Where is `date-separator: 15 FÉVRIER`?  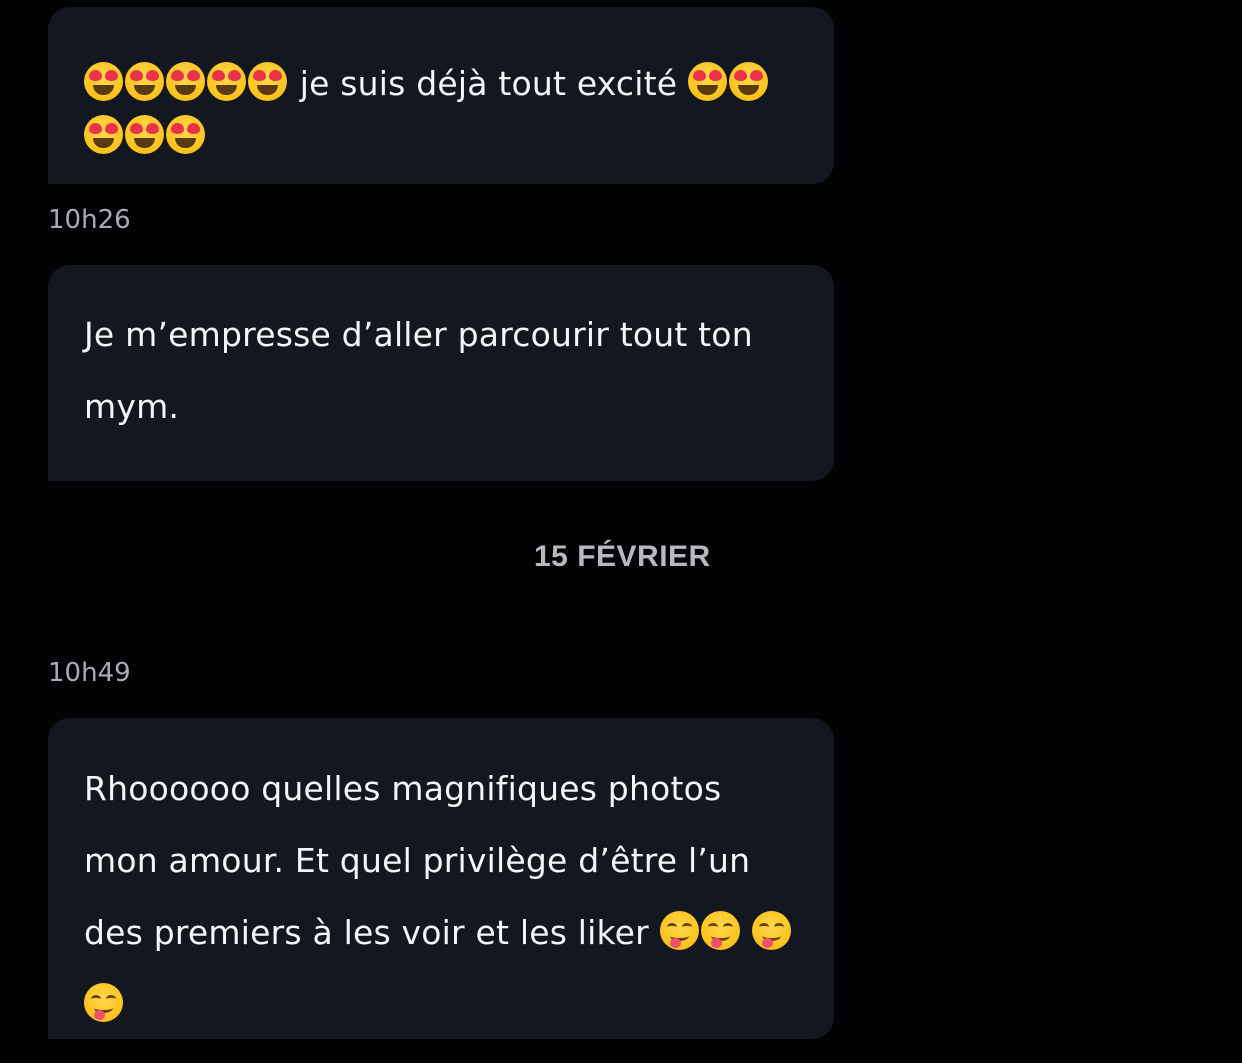 date-separator: 15 FÉVRIER is located at coordinates (622, 556).